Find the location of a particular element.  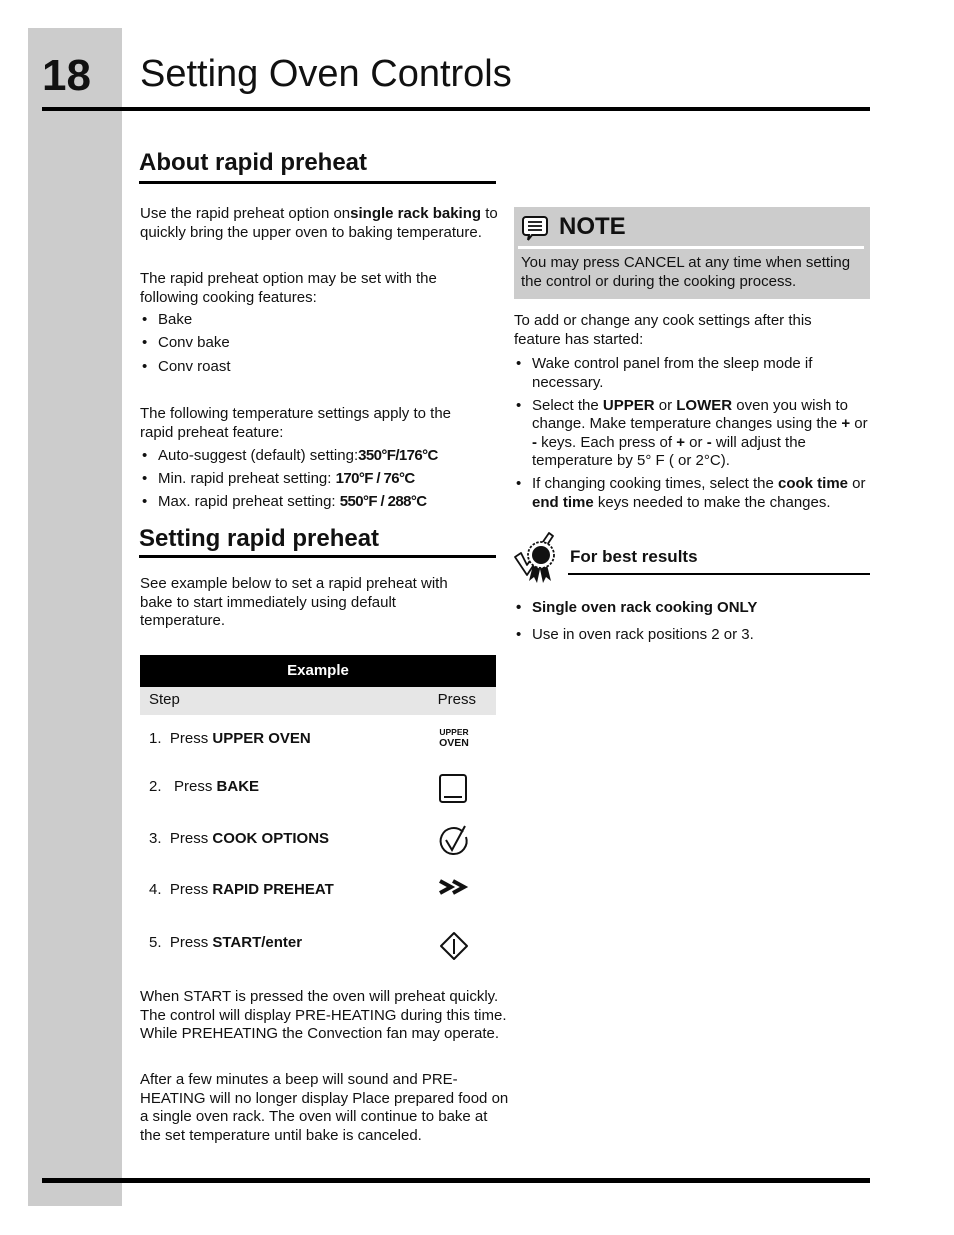

step-num: 4. is located at coordinates (155, 889).